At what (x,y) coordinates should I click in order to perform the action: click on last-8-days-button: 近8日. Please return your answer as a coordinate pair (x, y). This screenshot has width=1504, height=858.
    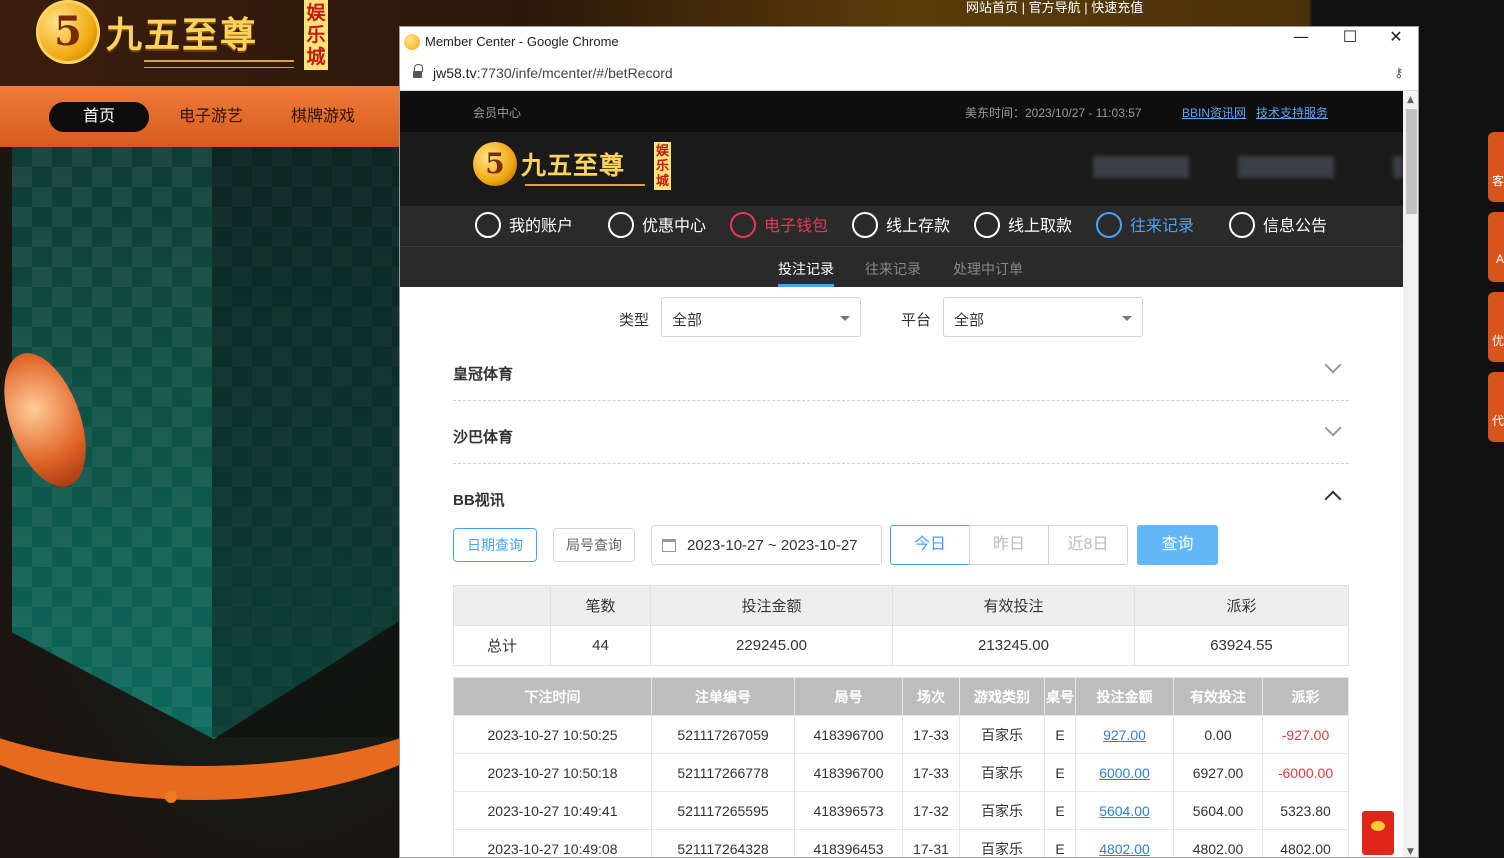
    Looking at the image, I should click on (1088, 545).